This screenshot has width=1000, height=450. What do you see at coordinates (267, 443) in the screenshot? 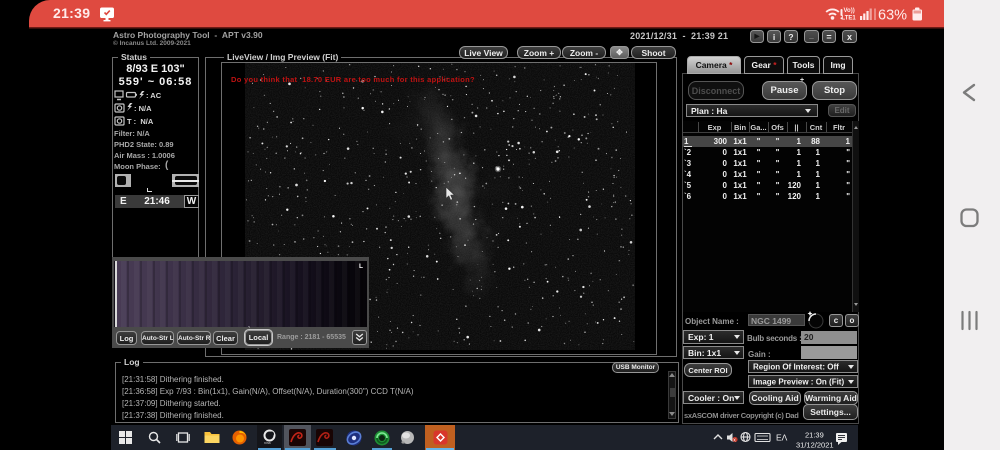
I see `svg-text: nina` at bounding box center [267, 443].